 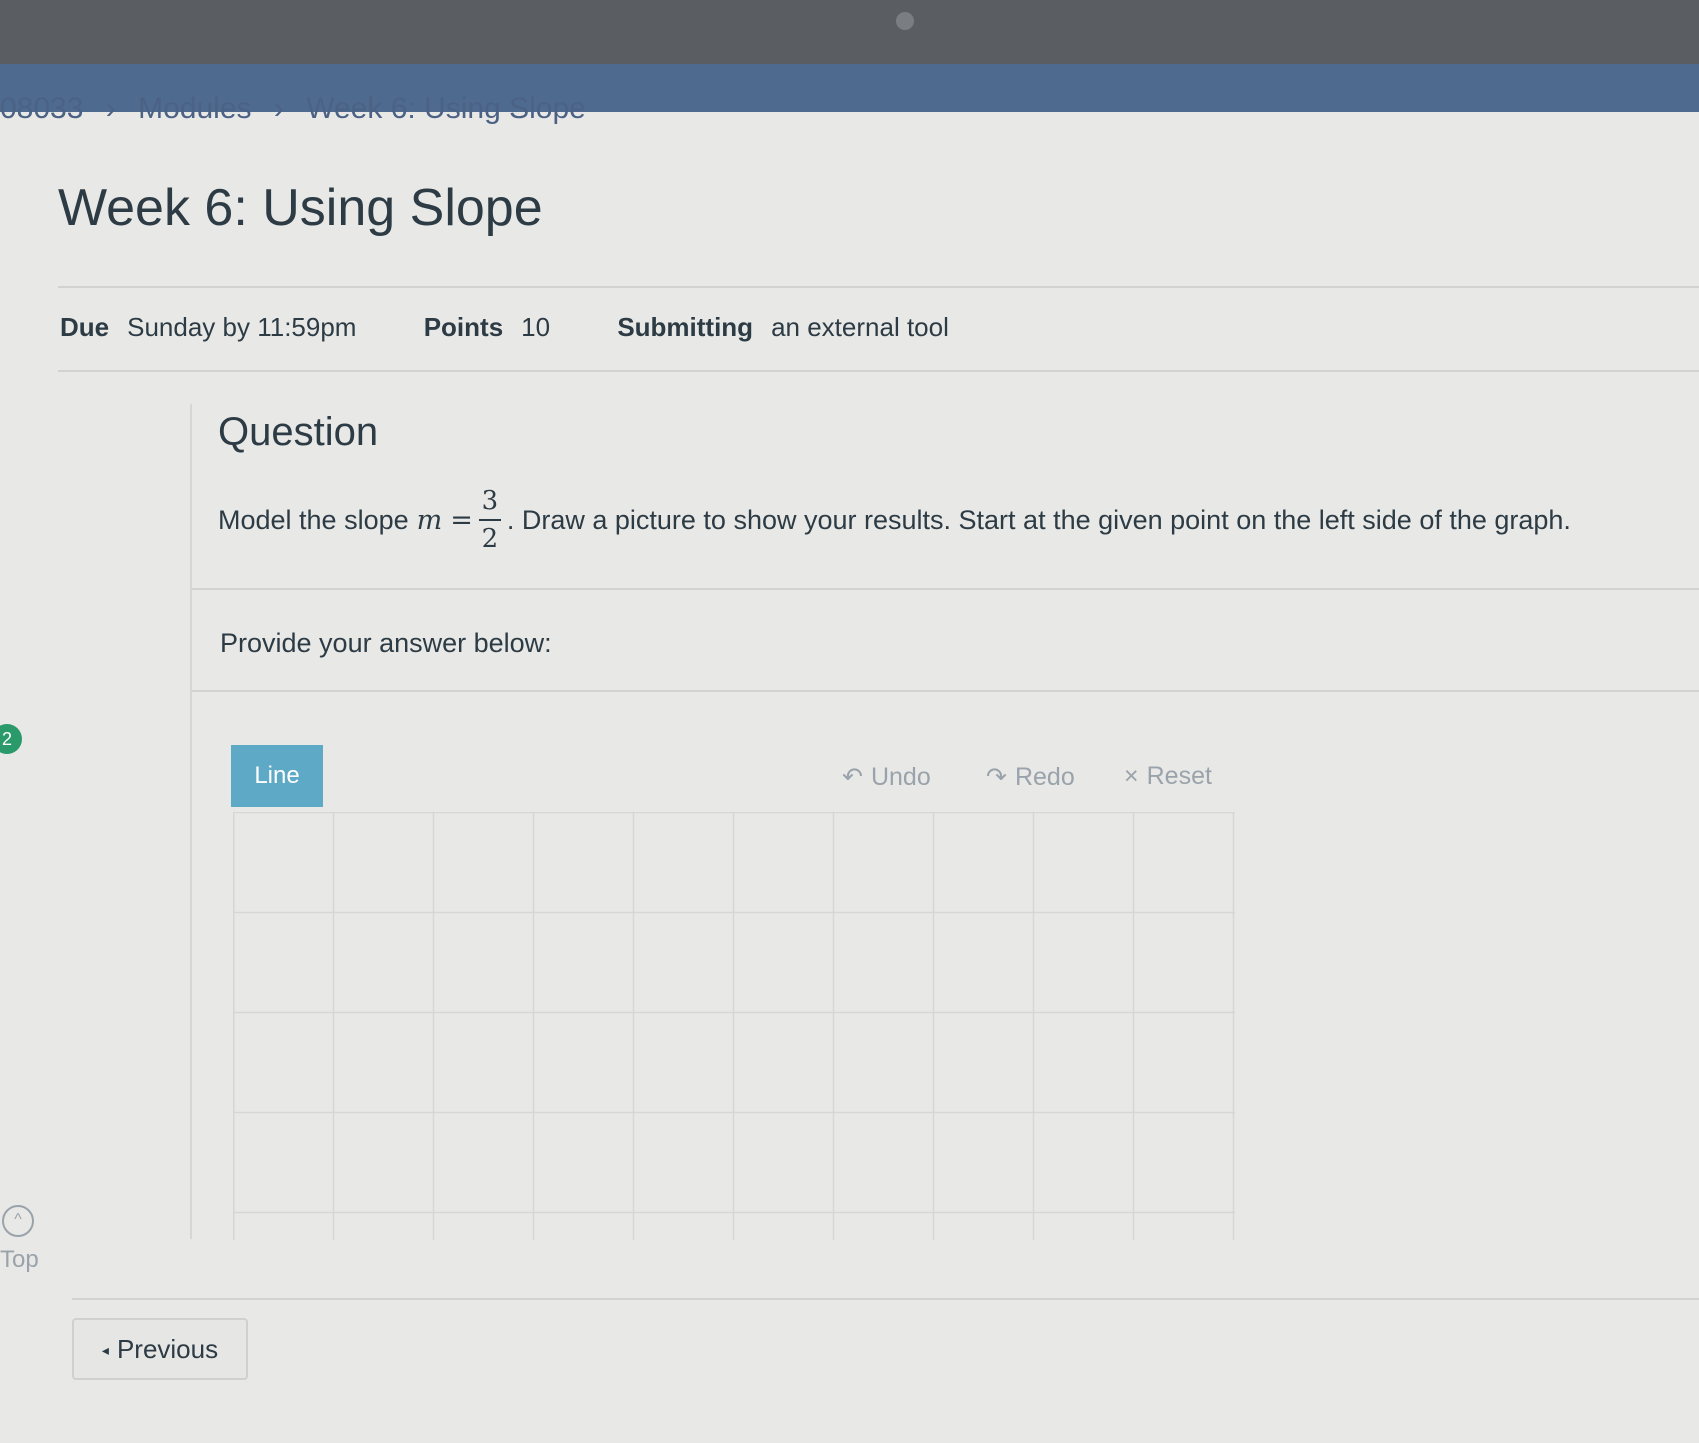 I want to click on redo-icon: ↷, so click(x=996, y=777).